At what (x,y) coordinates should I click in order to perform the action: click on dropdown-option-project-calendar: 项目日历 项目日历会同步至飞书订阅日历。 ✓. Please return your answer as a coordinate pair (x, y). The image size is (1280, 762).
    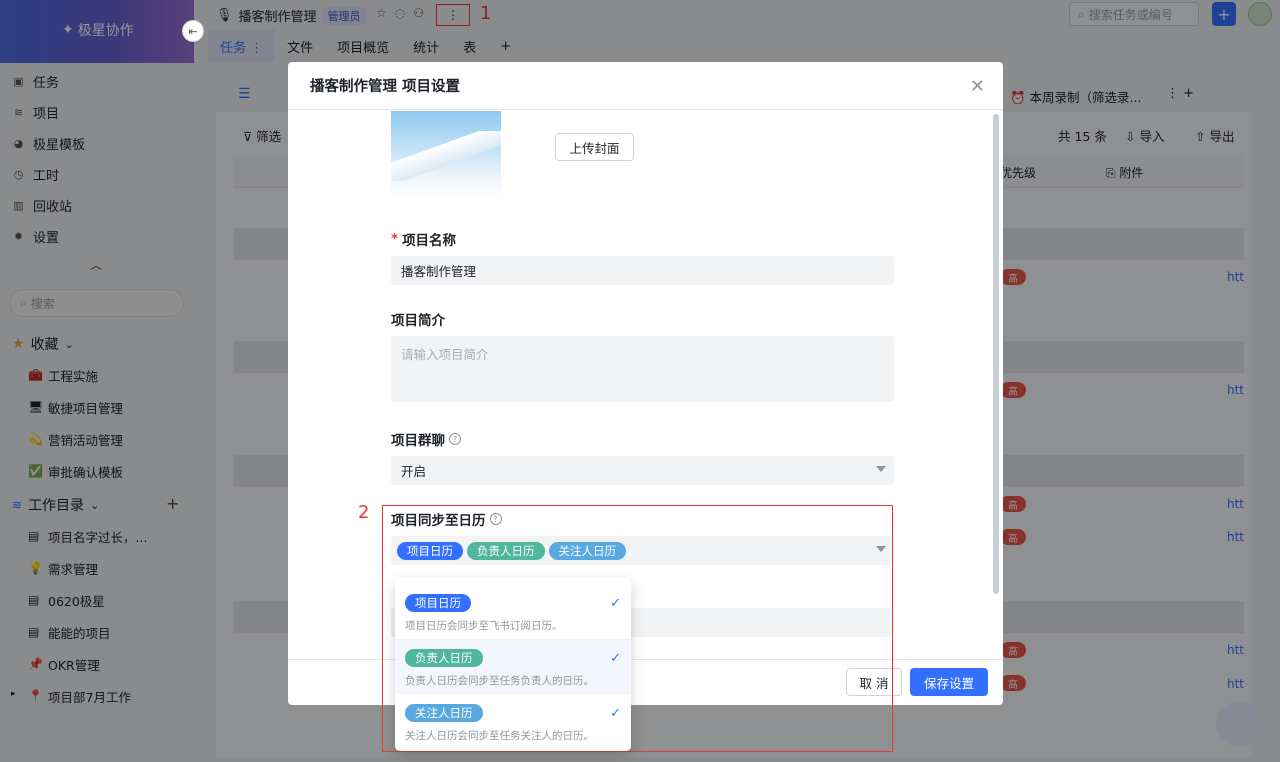
    Looking at the image, I should click on (513, 611).